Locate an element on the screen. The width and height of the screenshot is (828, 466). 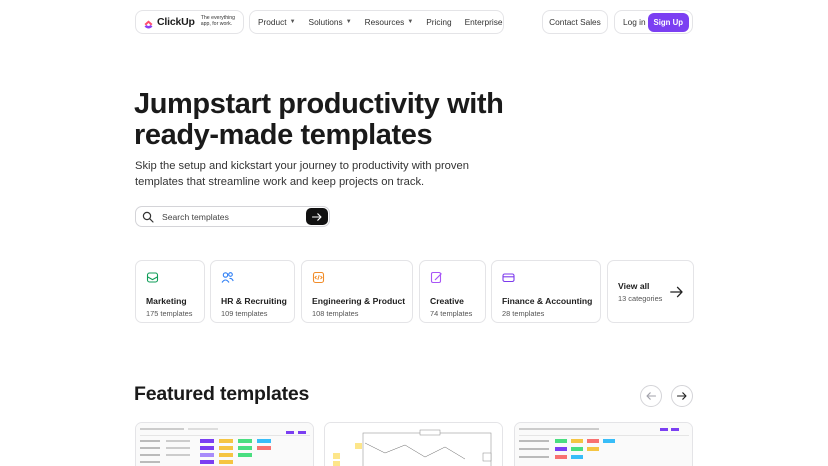
code-icon is located at coordinates (318, 277).